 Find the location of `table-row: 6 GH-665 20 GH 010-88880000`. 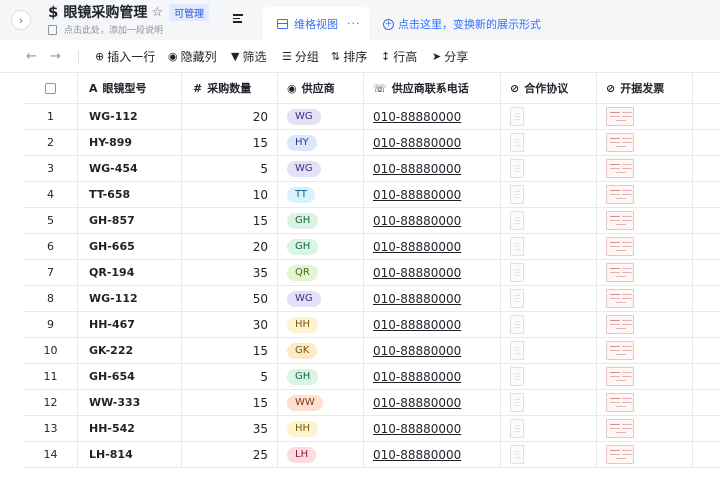

table-row: 6 GH-665 20 GH 010-88880000 is located at coordinates (372, 247).